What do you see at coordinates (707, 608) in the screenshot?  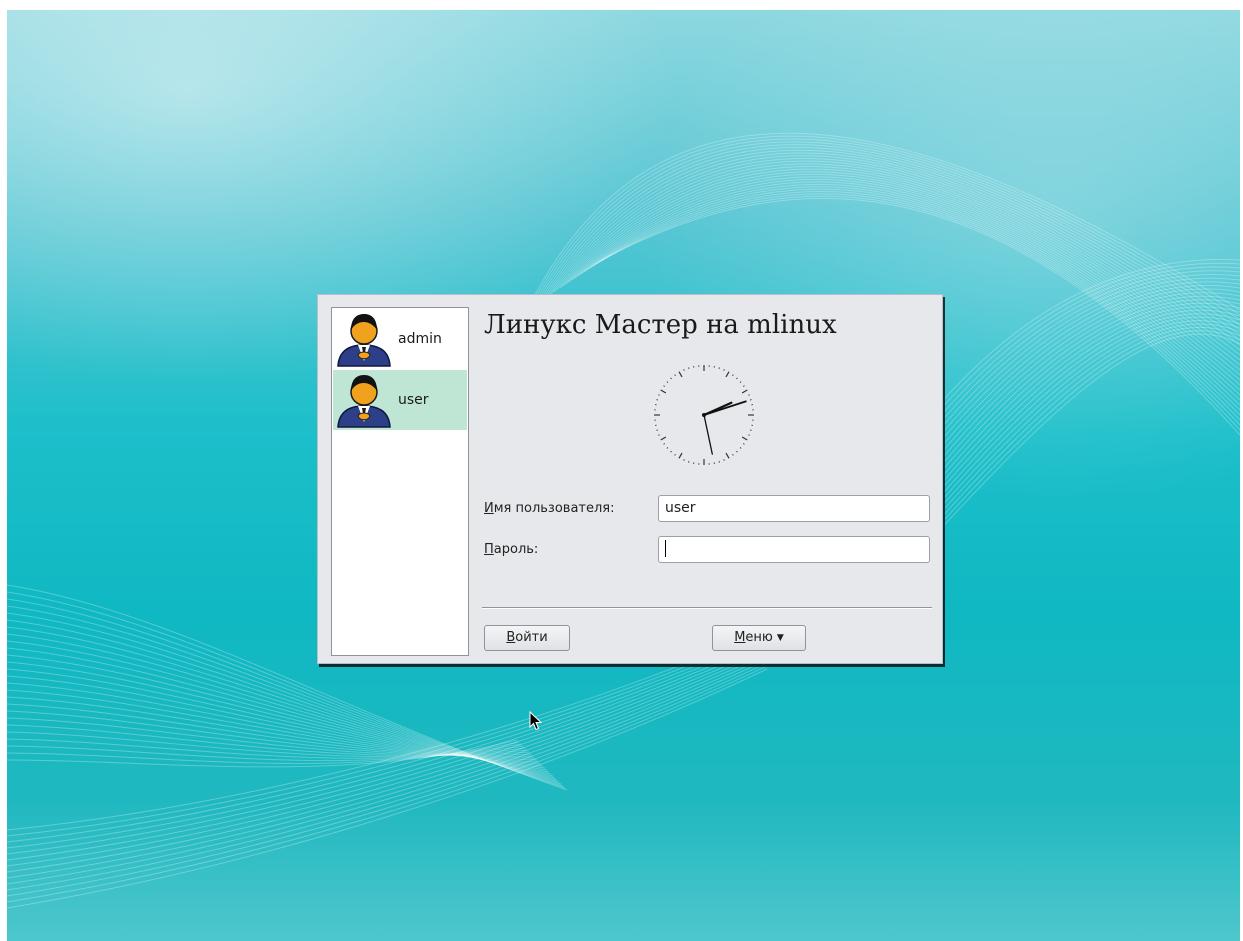 I see `separator` at bounding box center [707, 608].